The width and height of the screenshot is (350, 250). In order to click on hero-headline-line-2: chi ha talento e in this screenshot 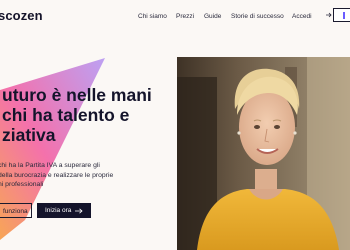, I will do `click(66, 115)`.